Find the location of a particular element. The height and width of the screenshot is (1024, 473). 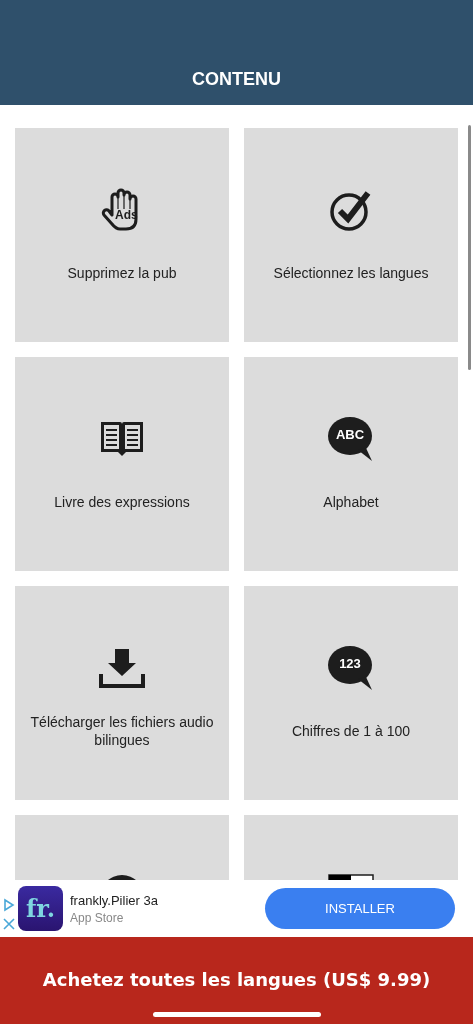

app-logo: fr. is located at coordinates (40, 908).